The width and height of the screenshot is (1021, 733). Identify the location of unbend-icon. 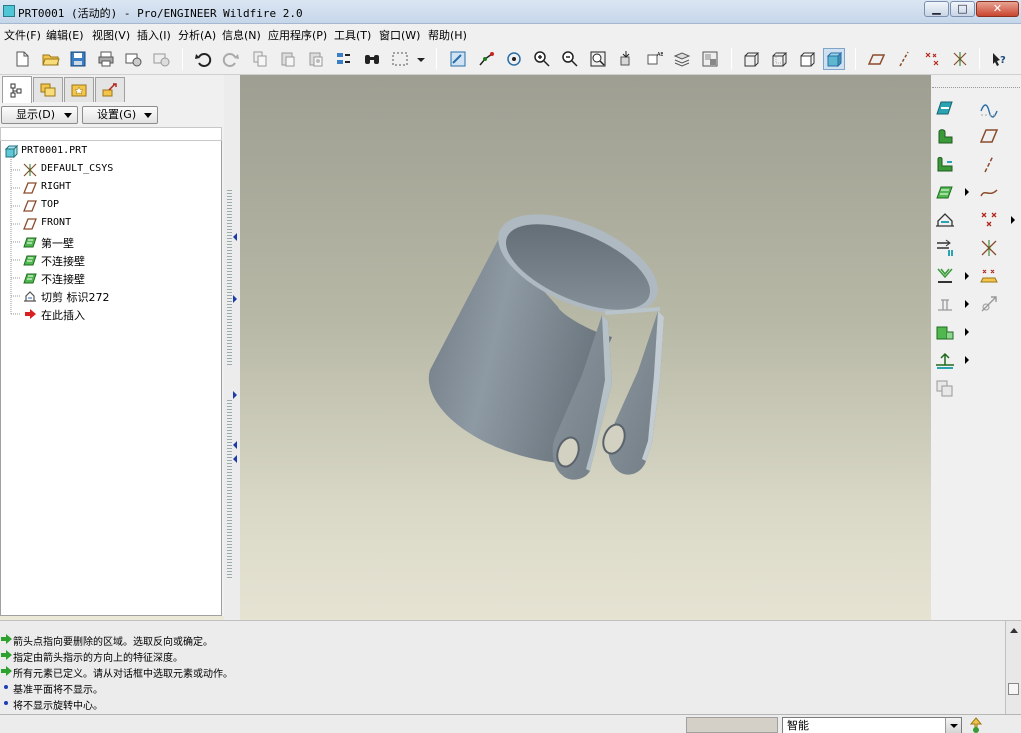
(945, 360).